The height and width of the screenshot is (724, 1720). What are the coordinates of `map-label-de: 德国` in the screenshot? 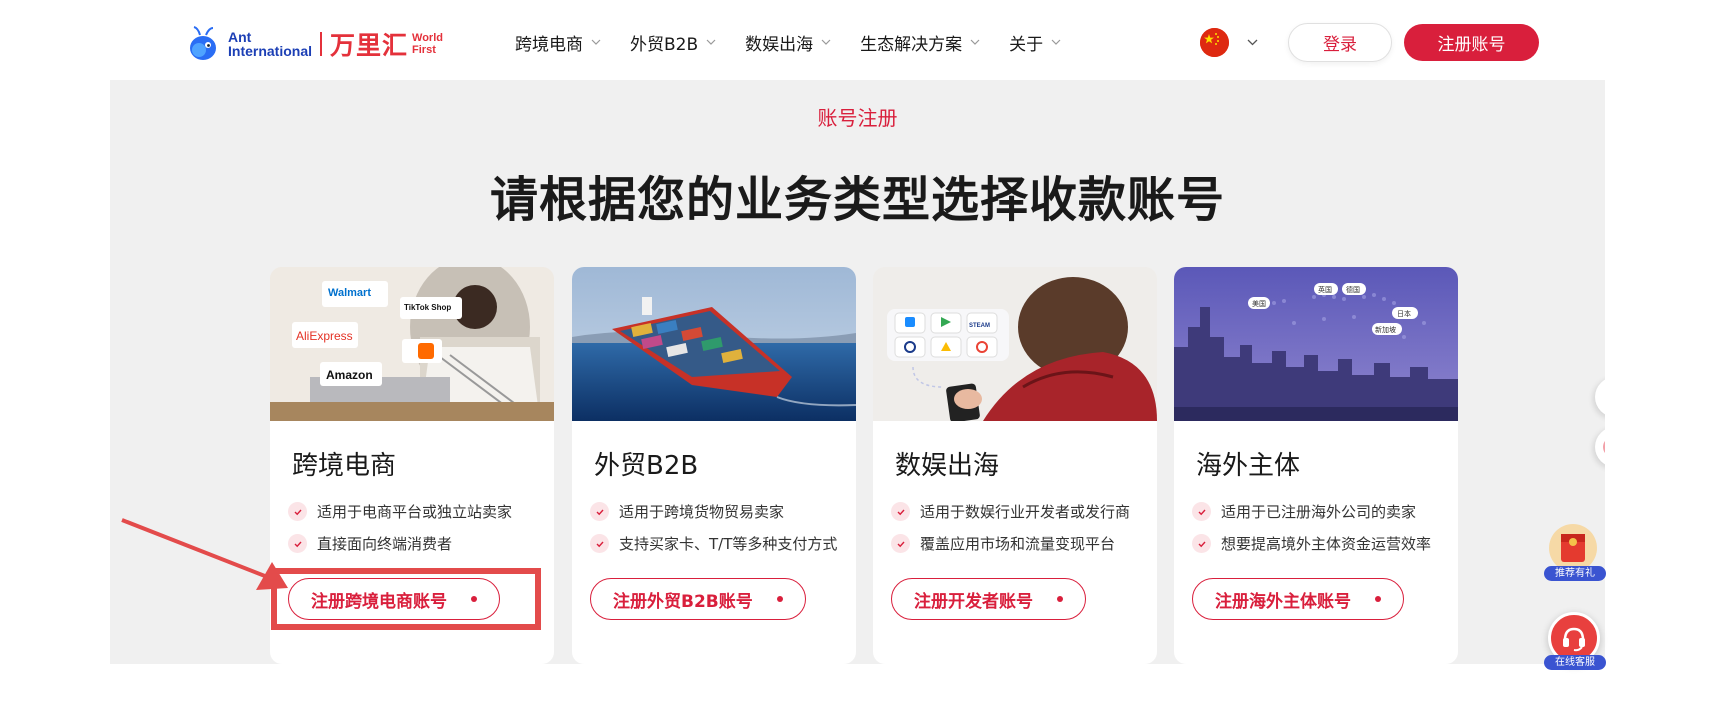 It's located at (1353, 290).